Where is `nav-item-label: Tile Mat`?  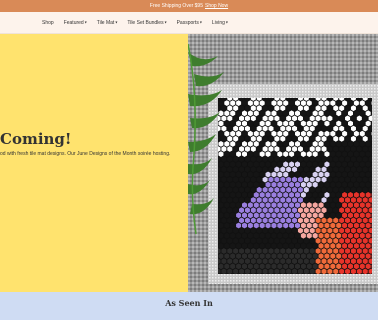 nav-item-label: Tile Mat is located at coordinates (105, 22).